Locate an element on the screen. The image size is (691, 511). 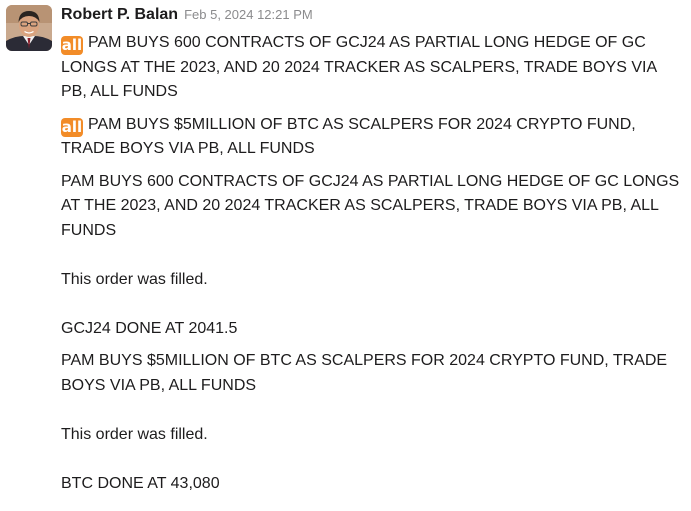
message-text: GCJ24 DONE AT 2041.5 is located at coordinates (149, 328).